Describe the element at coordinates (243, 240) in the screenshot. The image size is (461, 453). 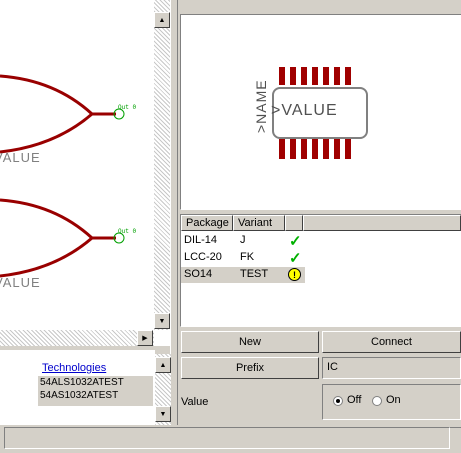
I see `variant-cell: J` at that location.